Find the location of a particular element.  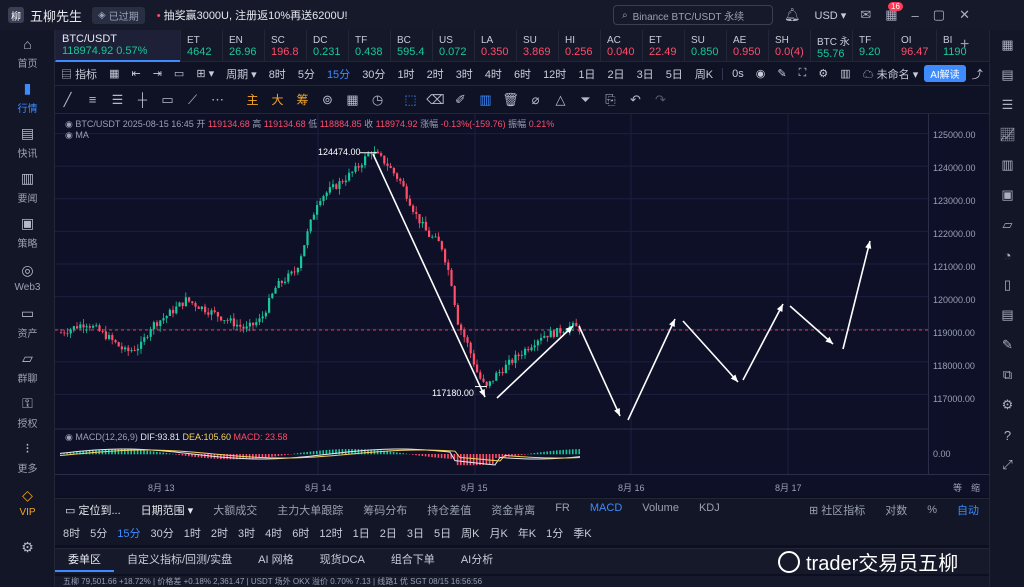

chat-icon: ▱ is located at coordinates (1007, 225).